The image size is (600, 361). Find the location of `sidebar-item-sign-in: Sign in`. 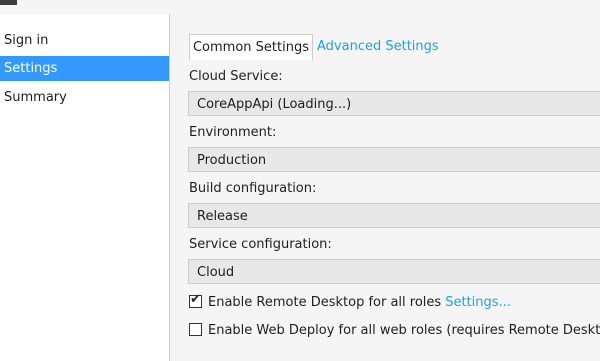

sidebar-item-sign-in: Sign in is located at coordinates (84, 40).